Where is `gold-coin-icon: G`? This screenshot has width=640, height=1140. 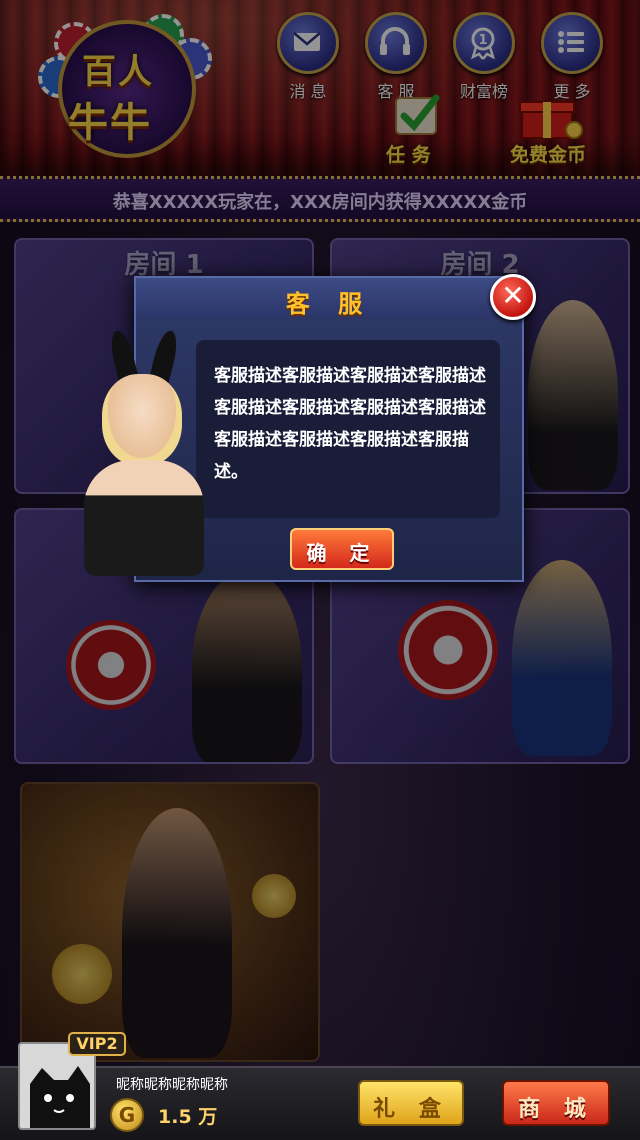 gold-coin-icon: G is located at coordinates (127, 1115).